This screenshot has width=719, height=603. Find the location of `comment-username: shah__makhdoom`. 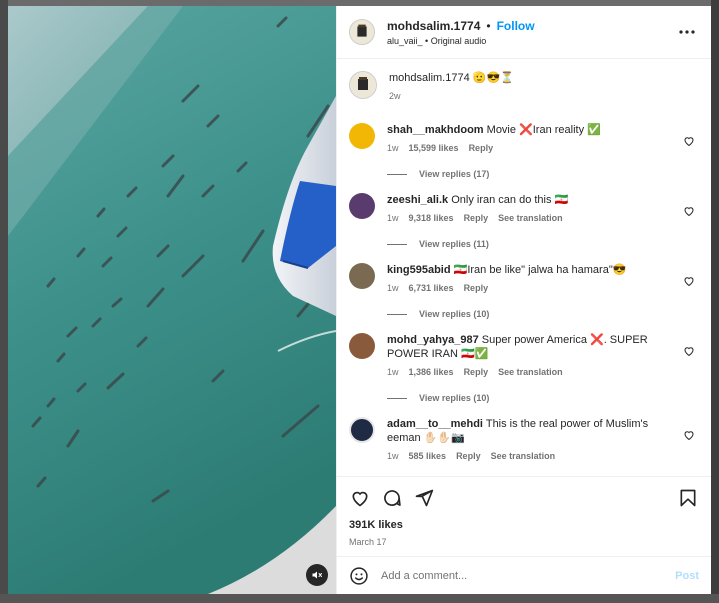

comment-username: shah__makhdoom is located at coordinates (435, 130).